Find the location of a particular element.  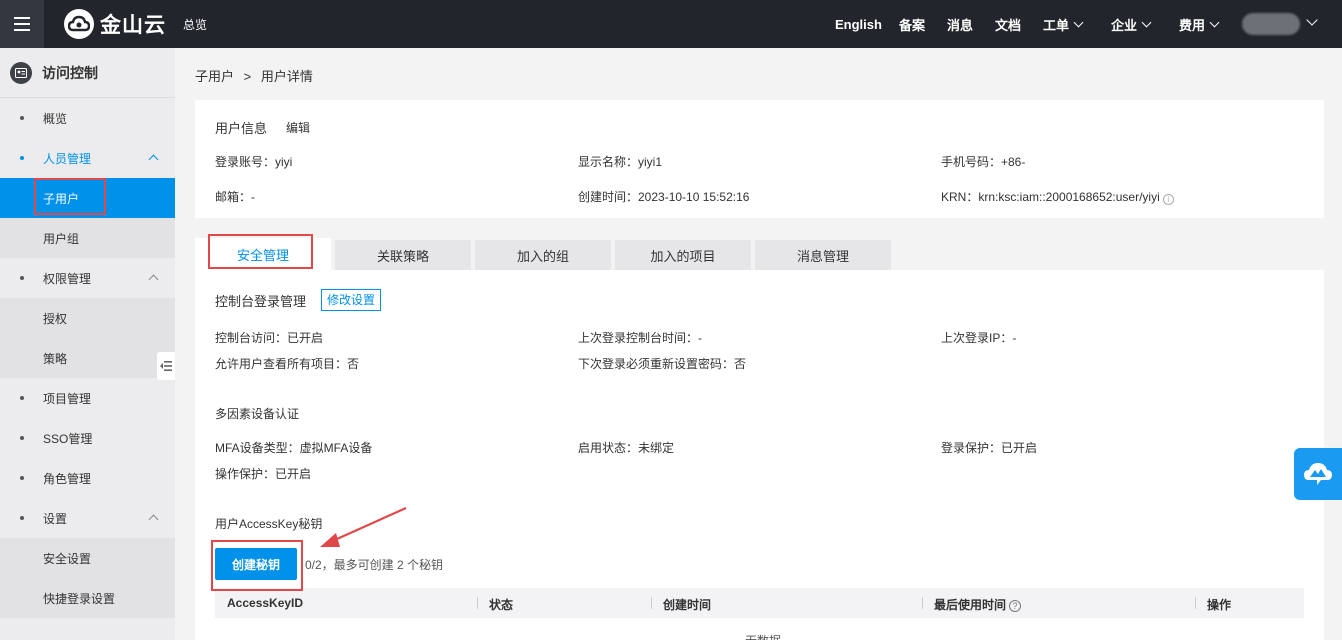

tab-messages: 消息管理 is located at coordinates (823, 255).